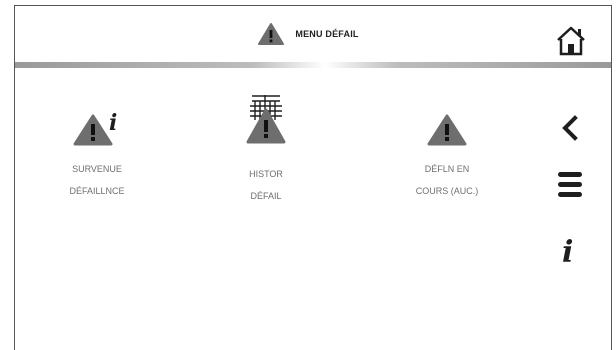 The image size is (616, 350). Describe the element at coordinates (97, 191) in the screenshot. I see `menu-item-label-line2: DÉFAILLNCE` at that location.